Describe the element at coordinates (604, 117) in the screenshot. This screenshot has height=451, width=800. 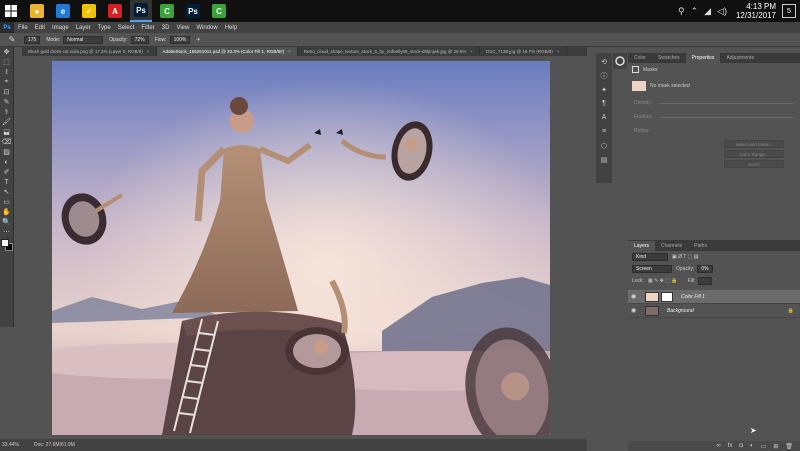
I see `character-icon: A` at that location.